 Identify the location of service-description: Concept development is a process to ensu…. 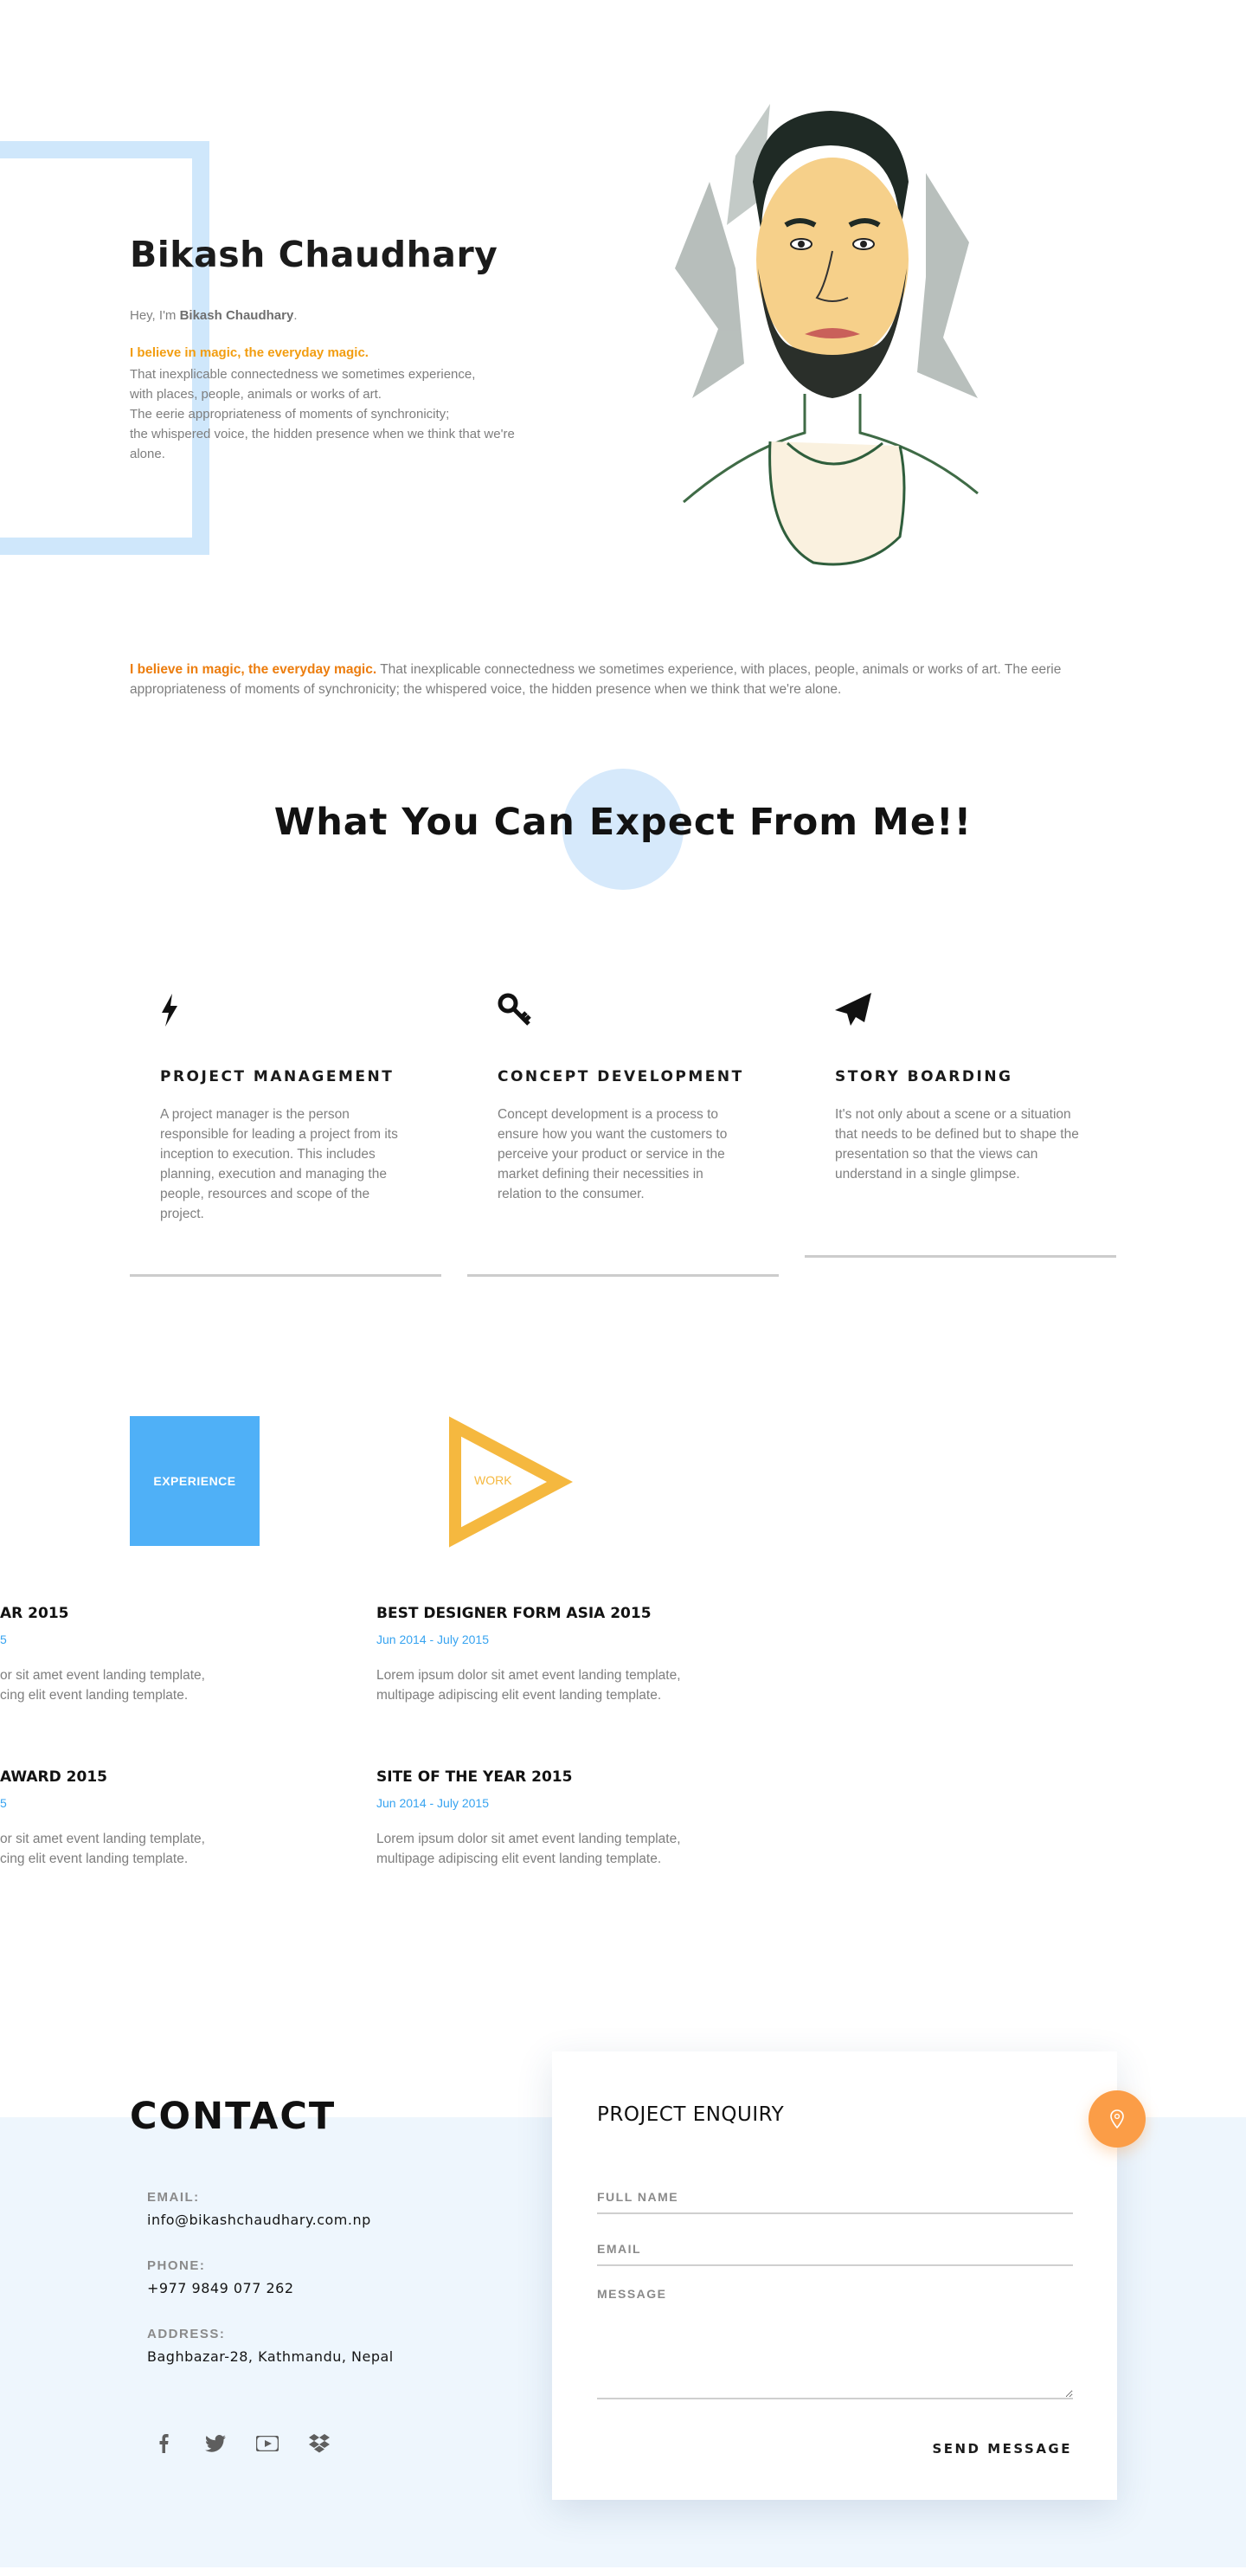
(613, 1154).